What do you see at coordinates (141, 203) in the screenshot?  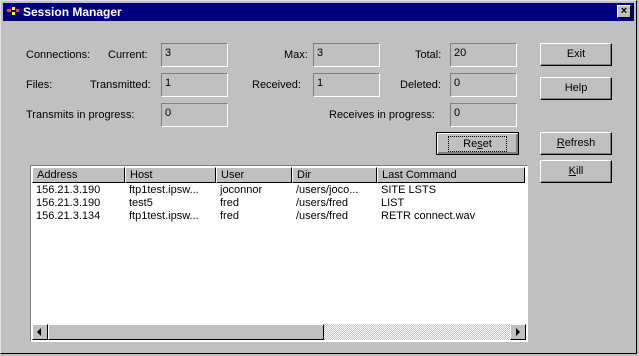 I see `cell-host: test5` at bounding box center [141, 203].